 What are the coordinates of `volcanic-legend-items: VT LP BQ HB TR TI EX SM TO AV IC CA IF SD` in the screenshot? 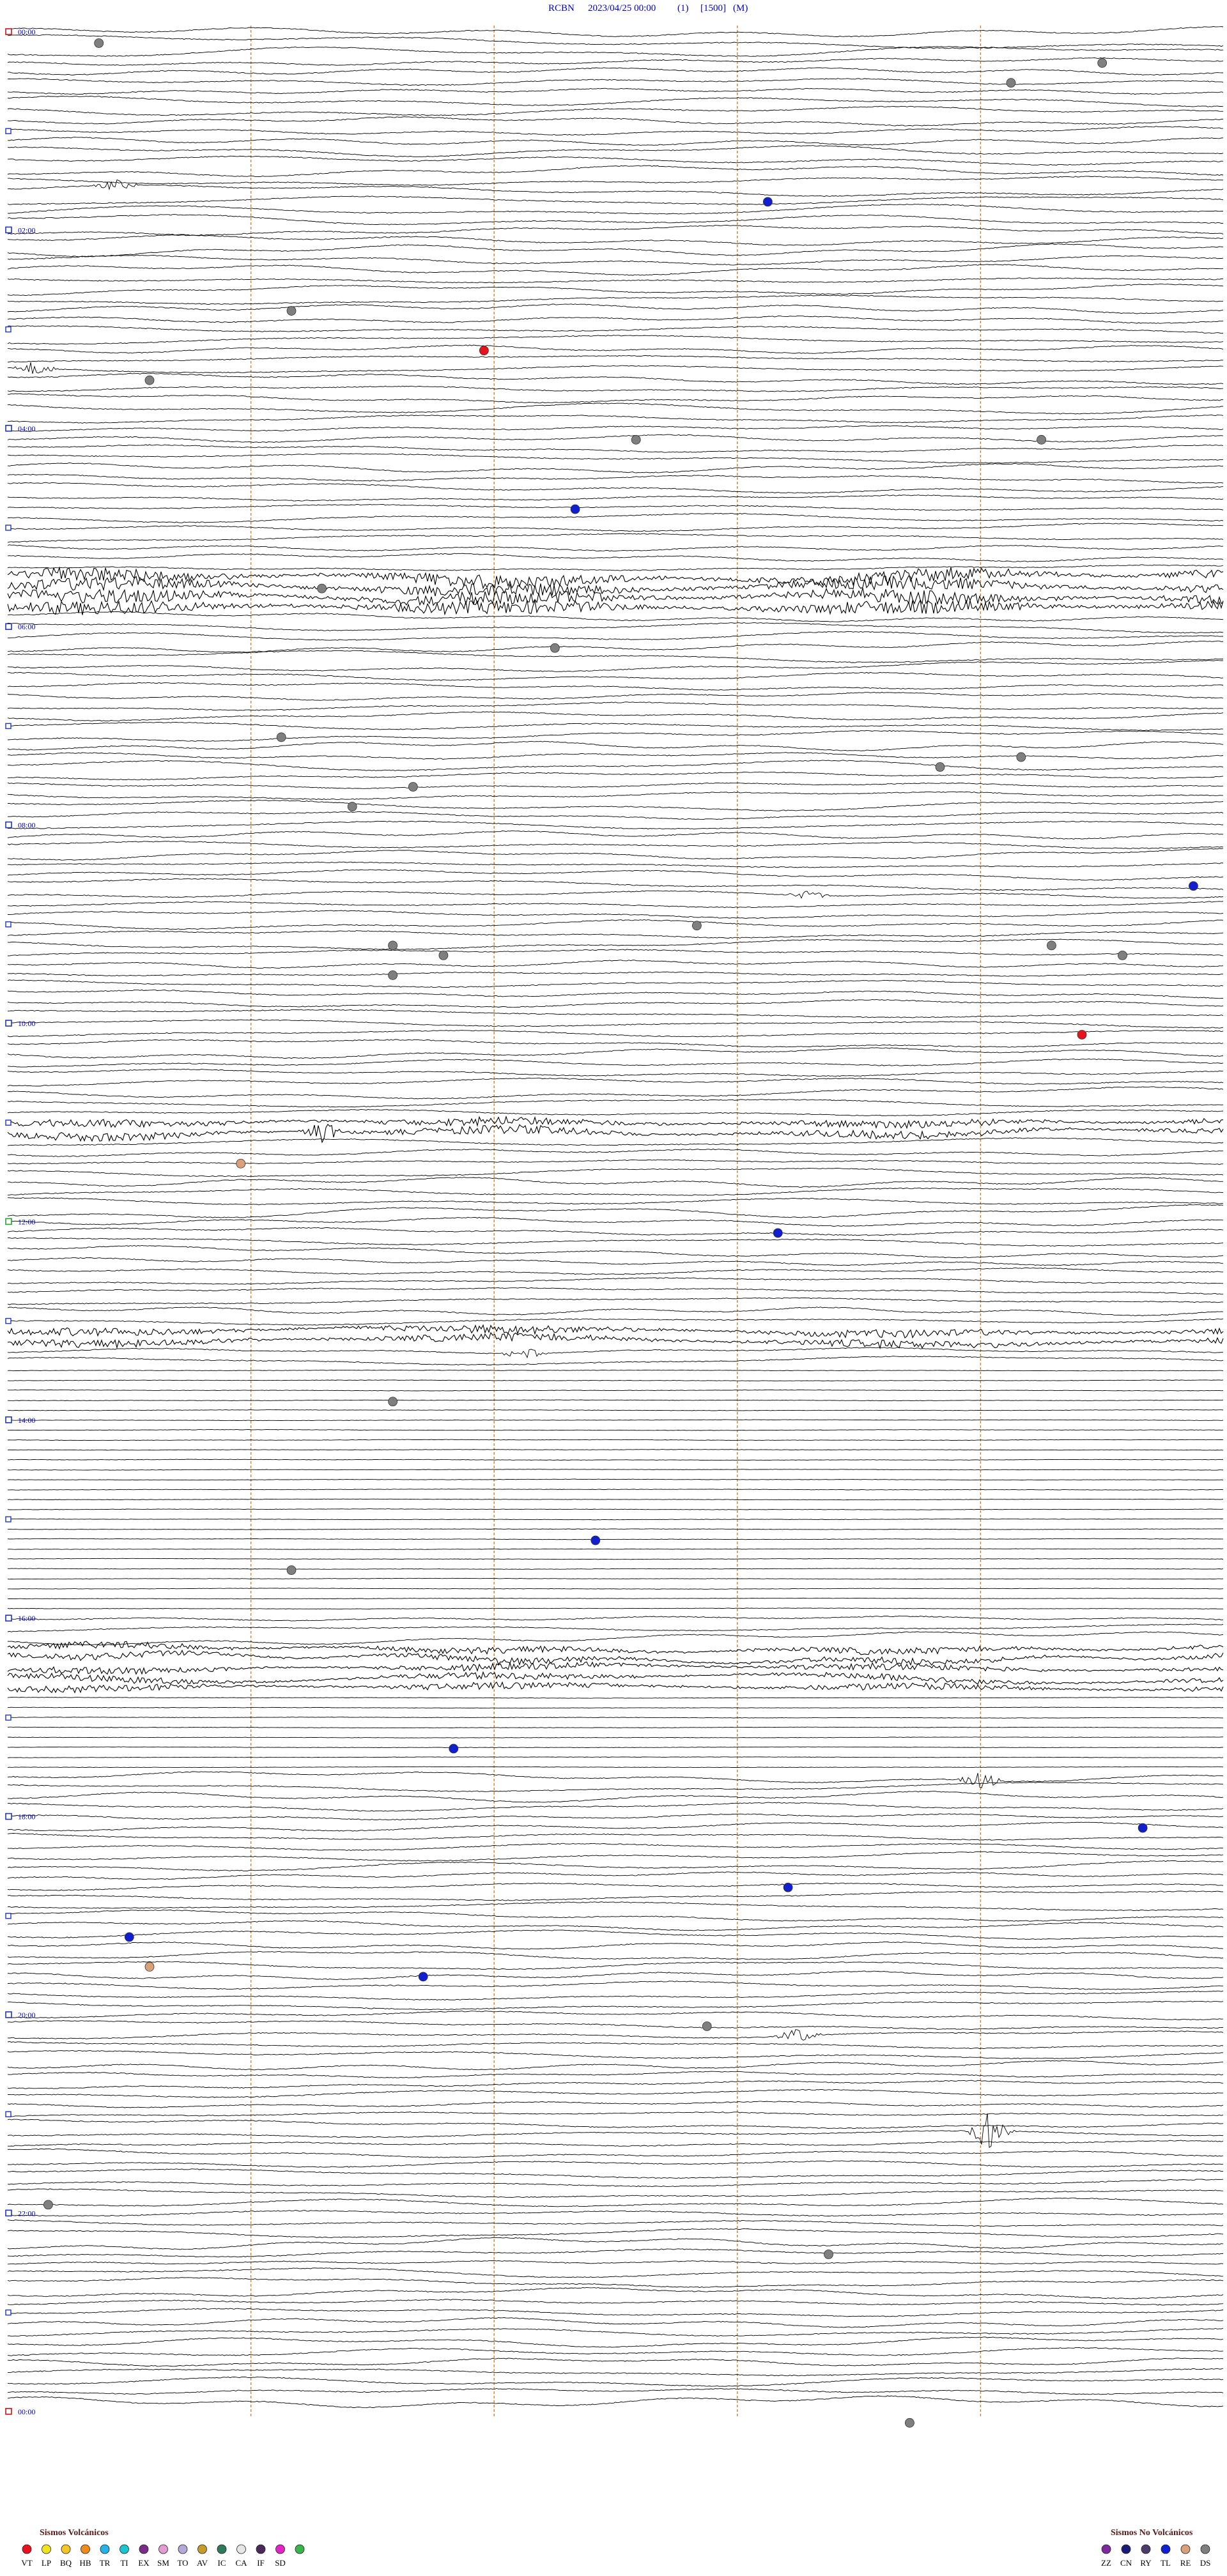 It's located at (163, 2556).